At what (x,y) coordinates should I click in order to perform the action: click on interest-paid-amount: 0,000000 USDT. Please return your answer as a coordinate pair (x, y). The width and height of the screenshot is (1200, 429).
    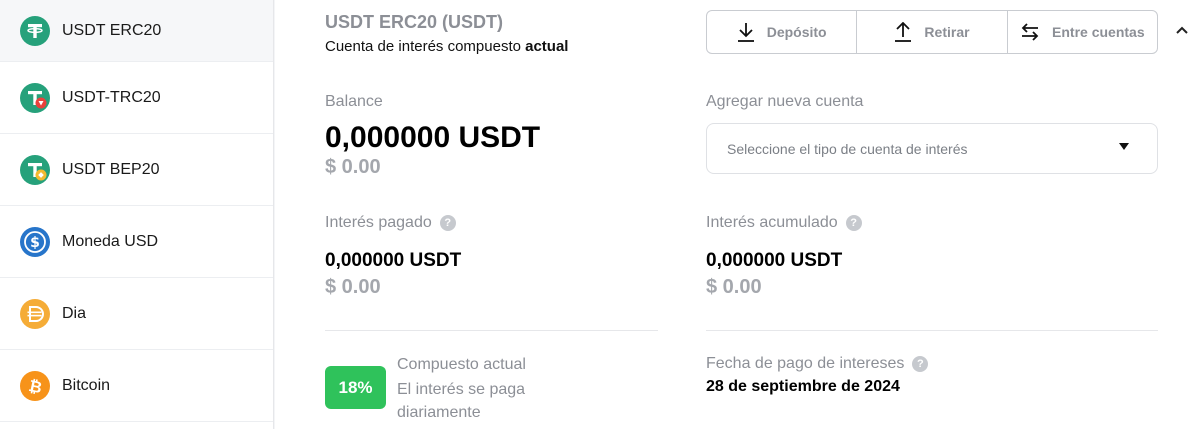
    Looking at the image, I should click on (393, 260).